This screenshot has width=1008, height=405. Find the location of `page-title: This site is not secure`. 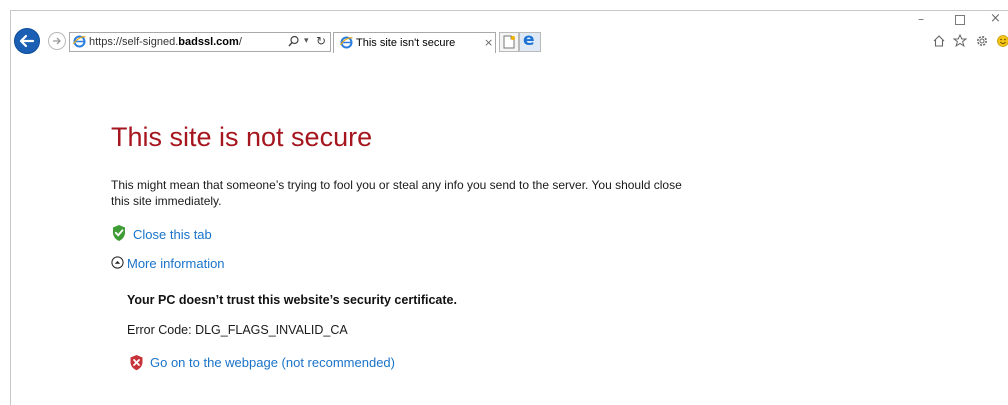

page-title: This site is not secure is located at coordinates (242, 137).